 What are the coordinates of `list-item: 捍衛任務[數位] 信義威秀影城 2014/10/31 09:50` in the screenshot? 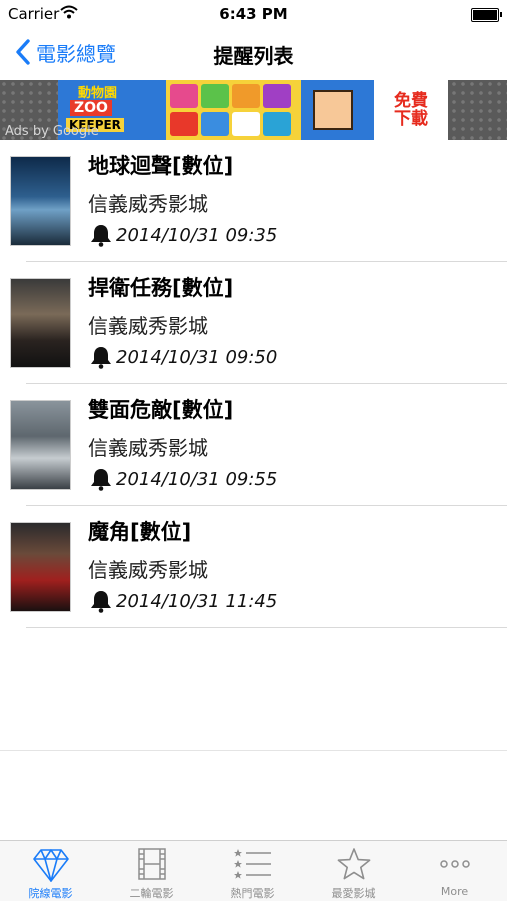 It's located at (253, 323).